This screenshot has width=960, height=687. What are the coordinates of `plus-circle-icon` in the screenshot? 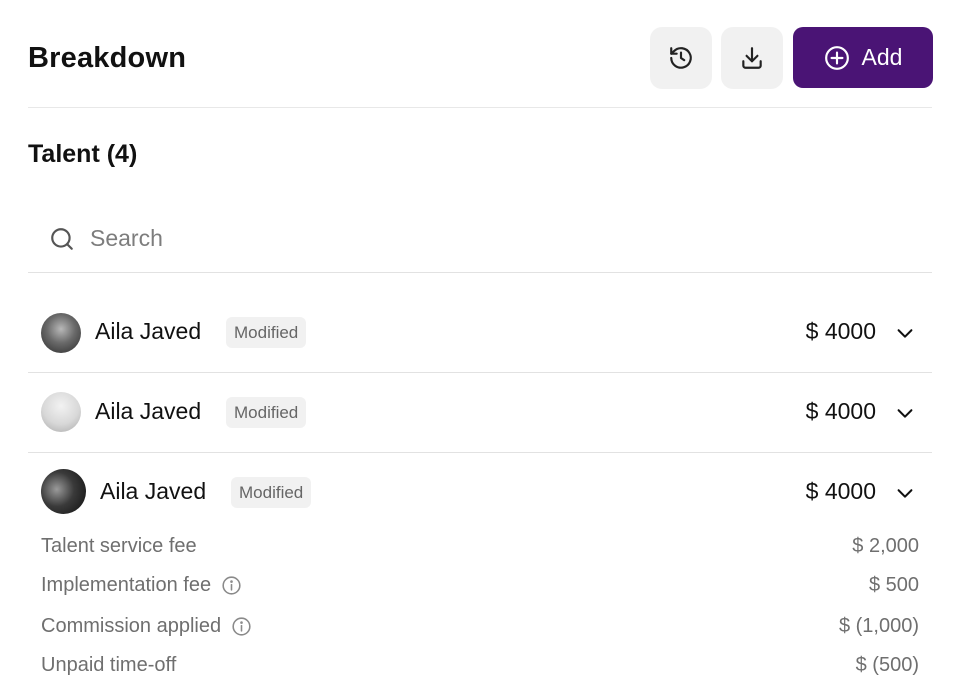 It's located at (836, 57).